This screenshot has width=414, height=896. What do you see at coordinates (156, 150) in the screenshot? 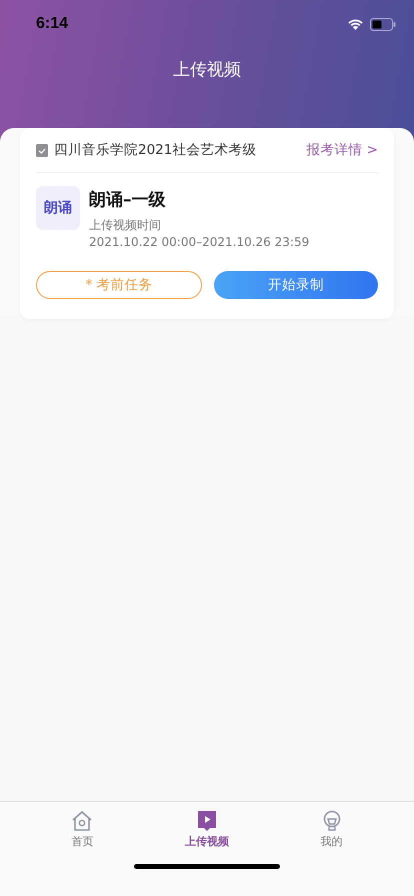
I see `exam-name: 四川音乐学院2021社会艺术考级` at bounding box center [156, 150].